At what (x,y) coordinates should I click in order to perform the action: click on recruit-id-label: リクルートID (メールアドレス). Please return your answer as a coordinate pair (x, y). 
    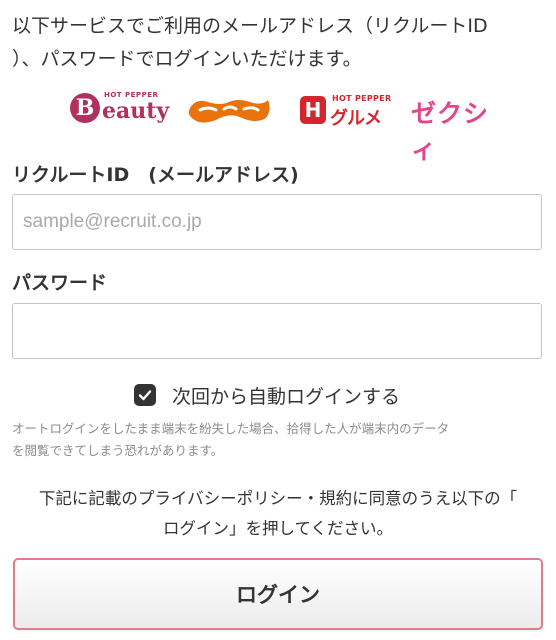
    Looking at the image, I should click on (155, 175).